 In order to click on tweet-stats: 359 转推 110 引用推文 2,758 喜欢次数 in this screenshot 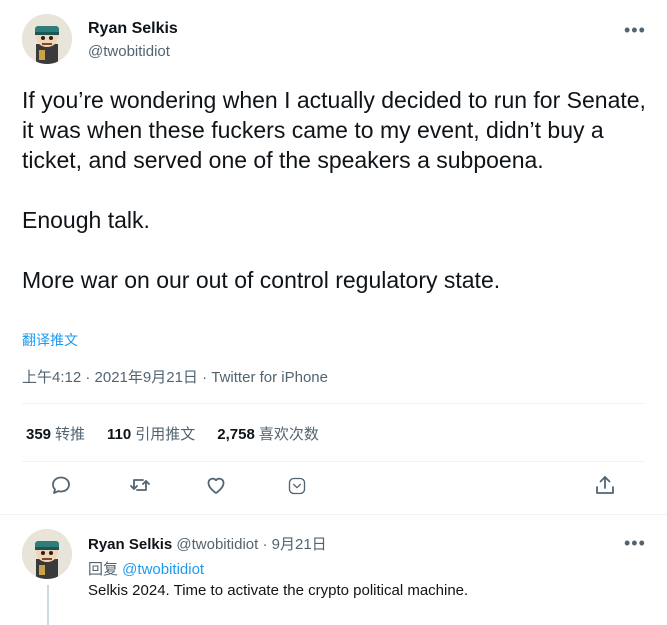, I will do `click(172, 433)`.